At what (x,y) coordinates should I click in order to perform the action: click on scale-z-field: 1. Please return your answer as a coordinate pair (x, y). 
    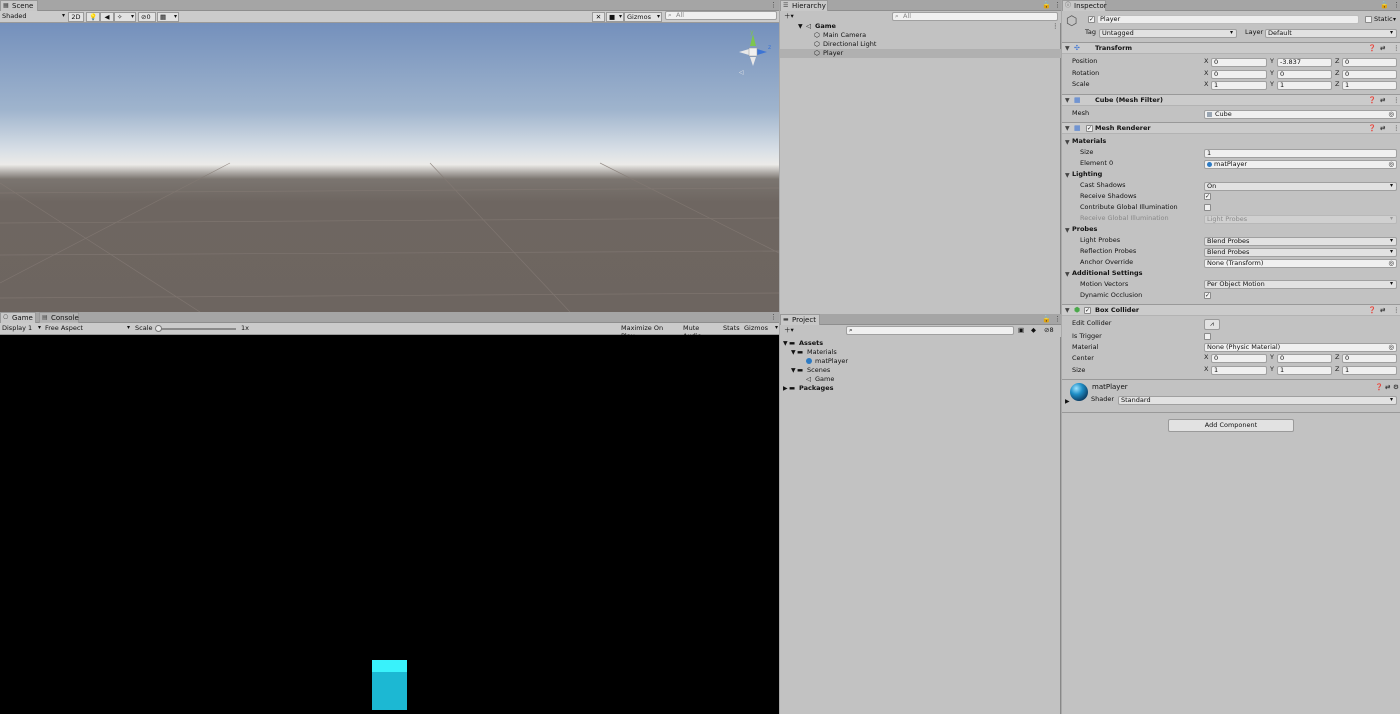
    Looking at the image, I should click on (1369, 85).